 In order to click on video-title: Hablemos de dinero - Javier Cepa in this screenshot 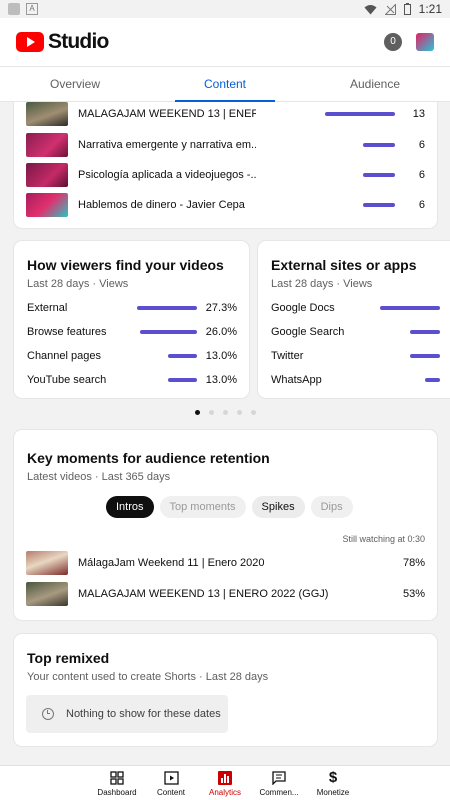, I will do `click(161, 205)`.